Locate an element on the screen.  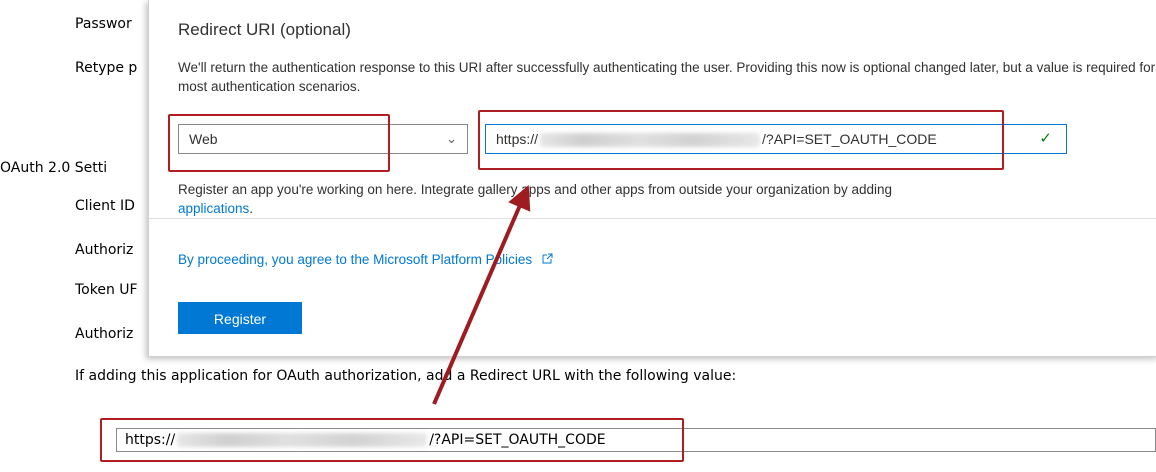
oauth-section-heading: OAuth 2.0 Setti is located at coordinates (54, 168).